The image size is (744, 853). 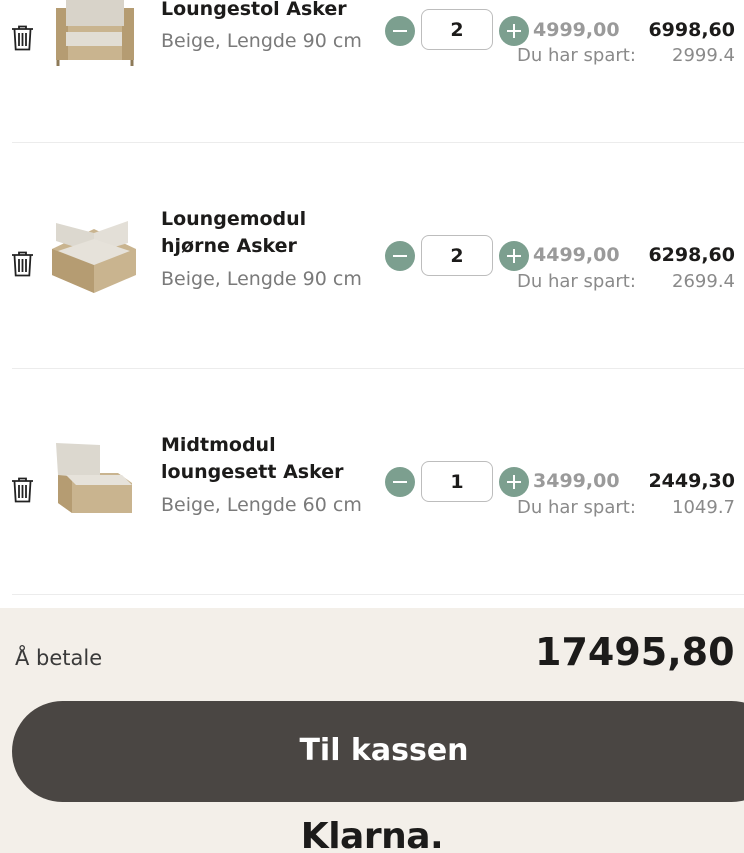 What do you see at coordinates (372, 834) in the screenshot?
I see `klarna-logo: Klarna.` at bounding box center [372, 834].